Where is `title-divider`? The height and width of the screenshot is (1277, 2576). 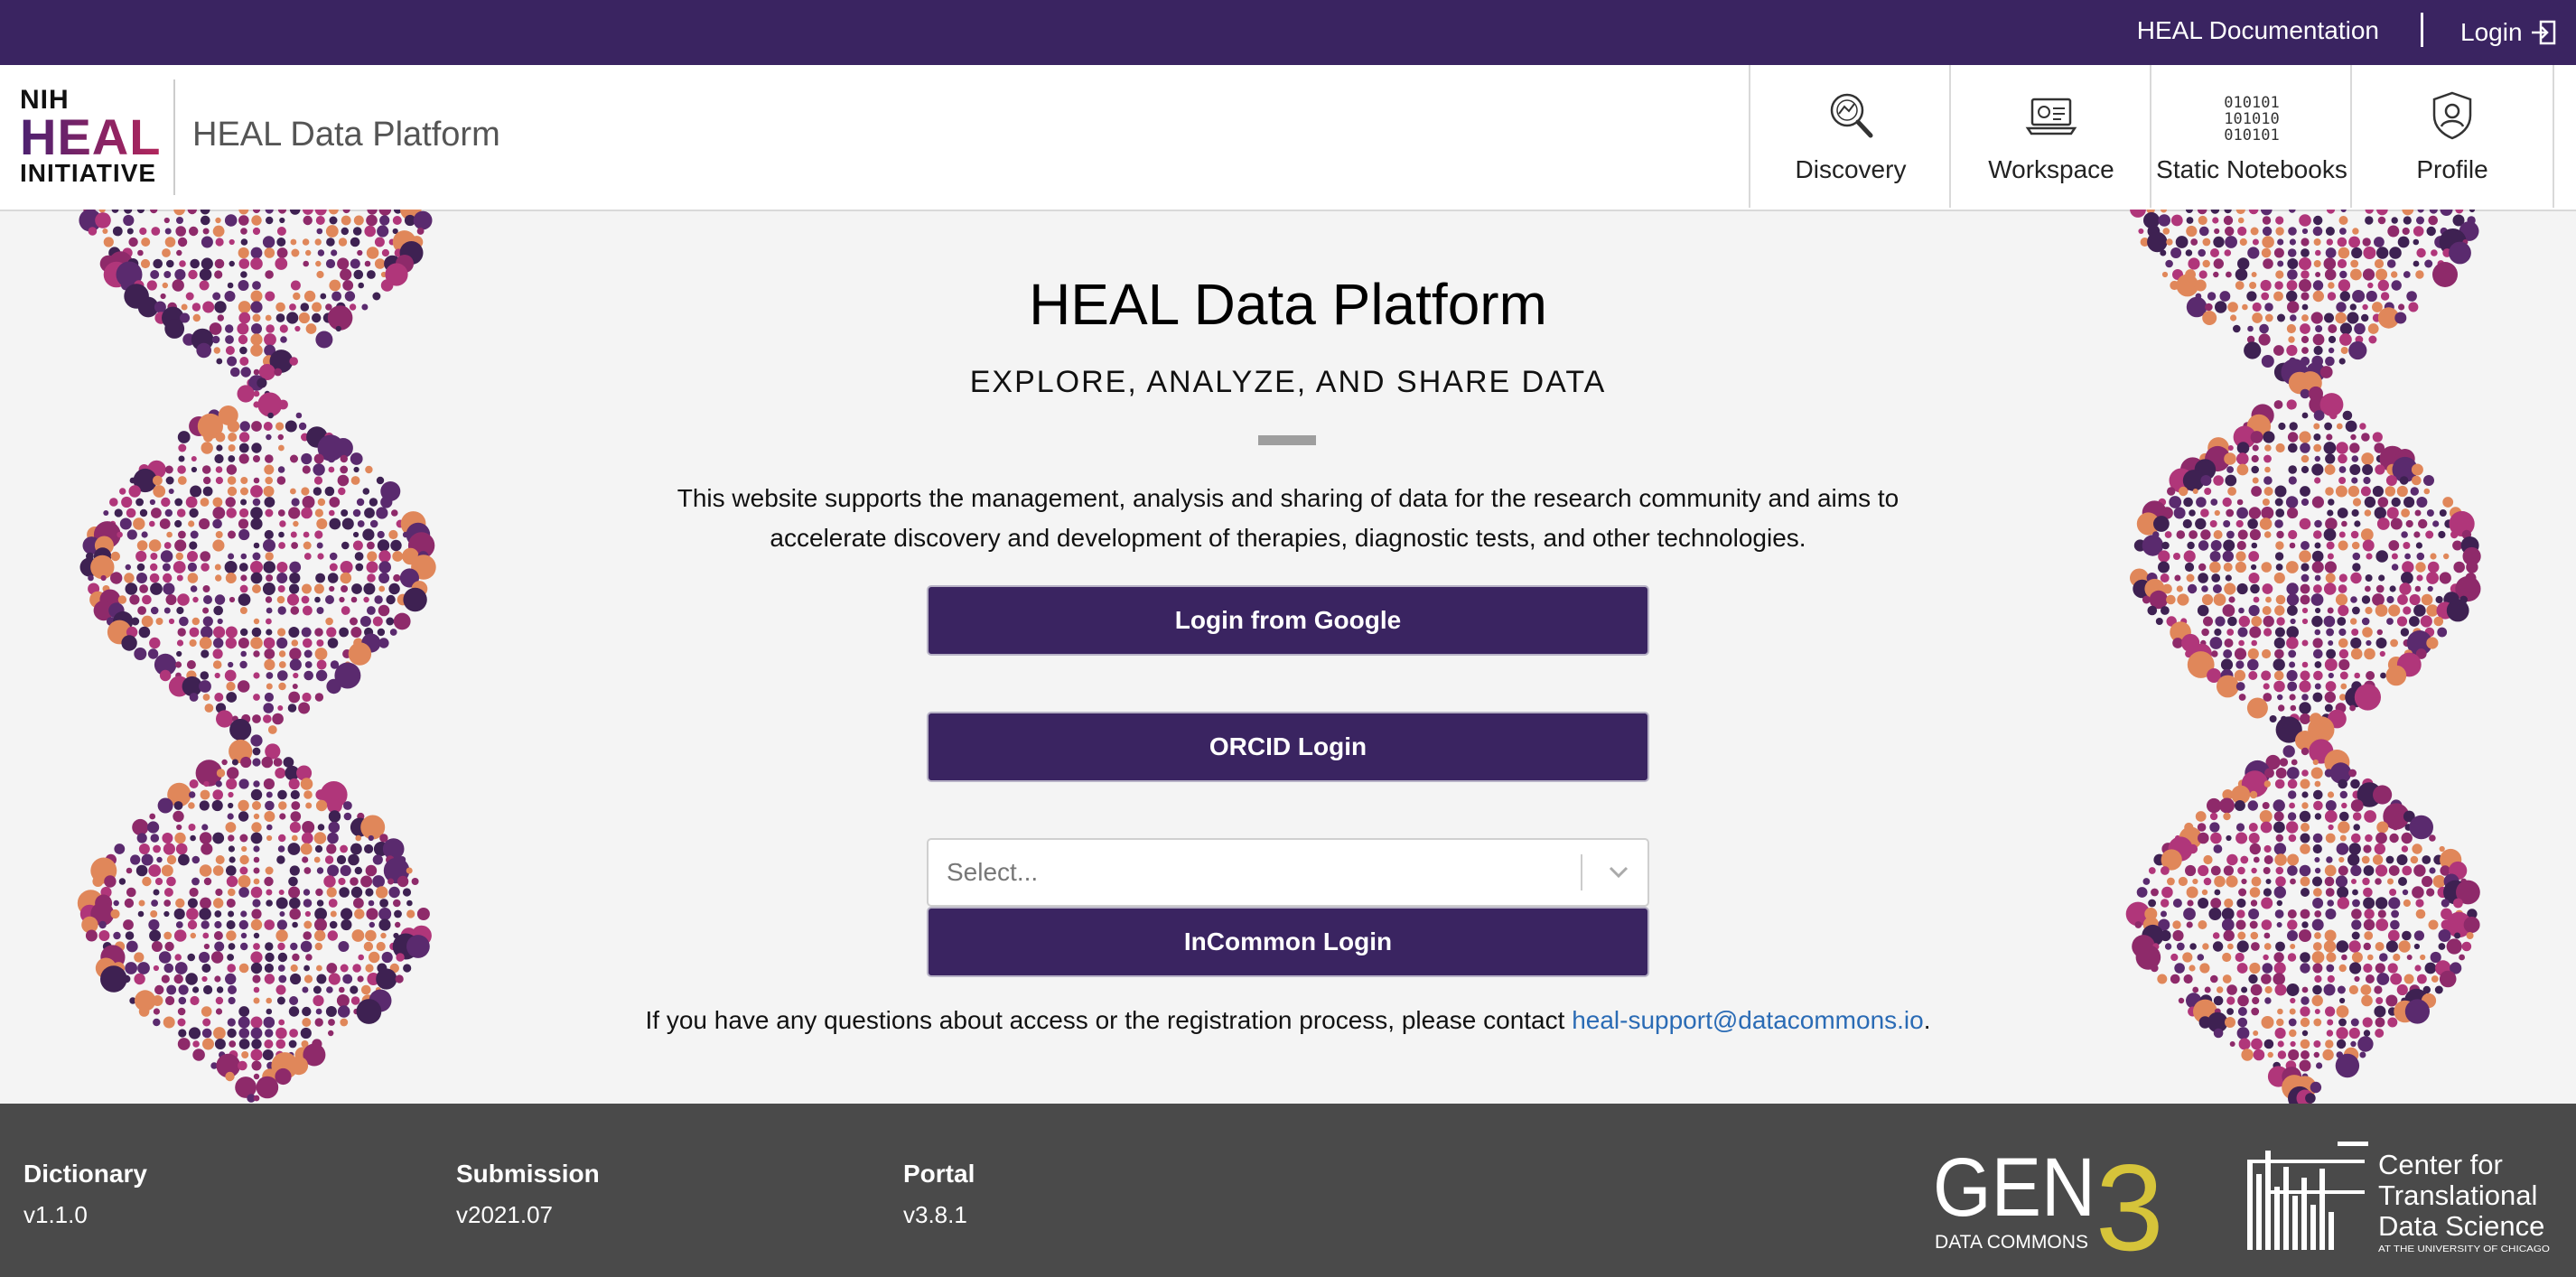 title-divider is located at coordinates (1287, 440).